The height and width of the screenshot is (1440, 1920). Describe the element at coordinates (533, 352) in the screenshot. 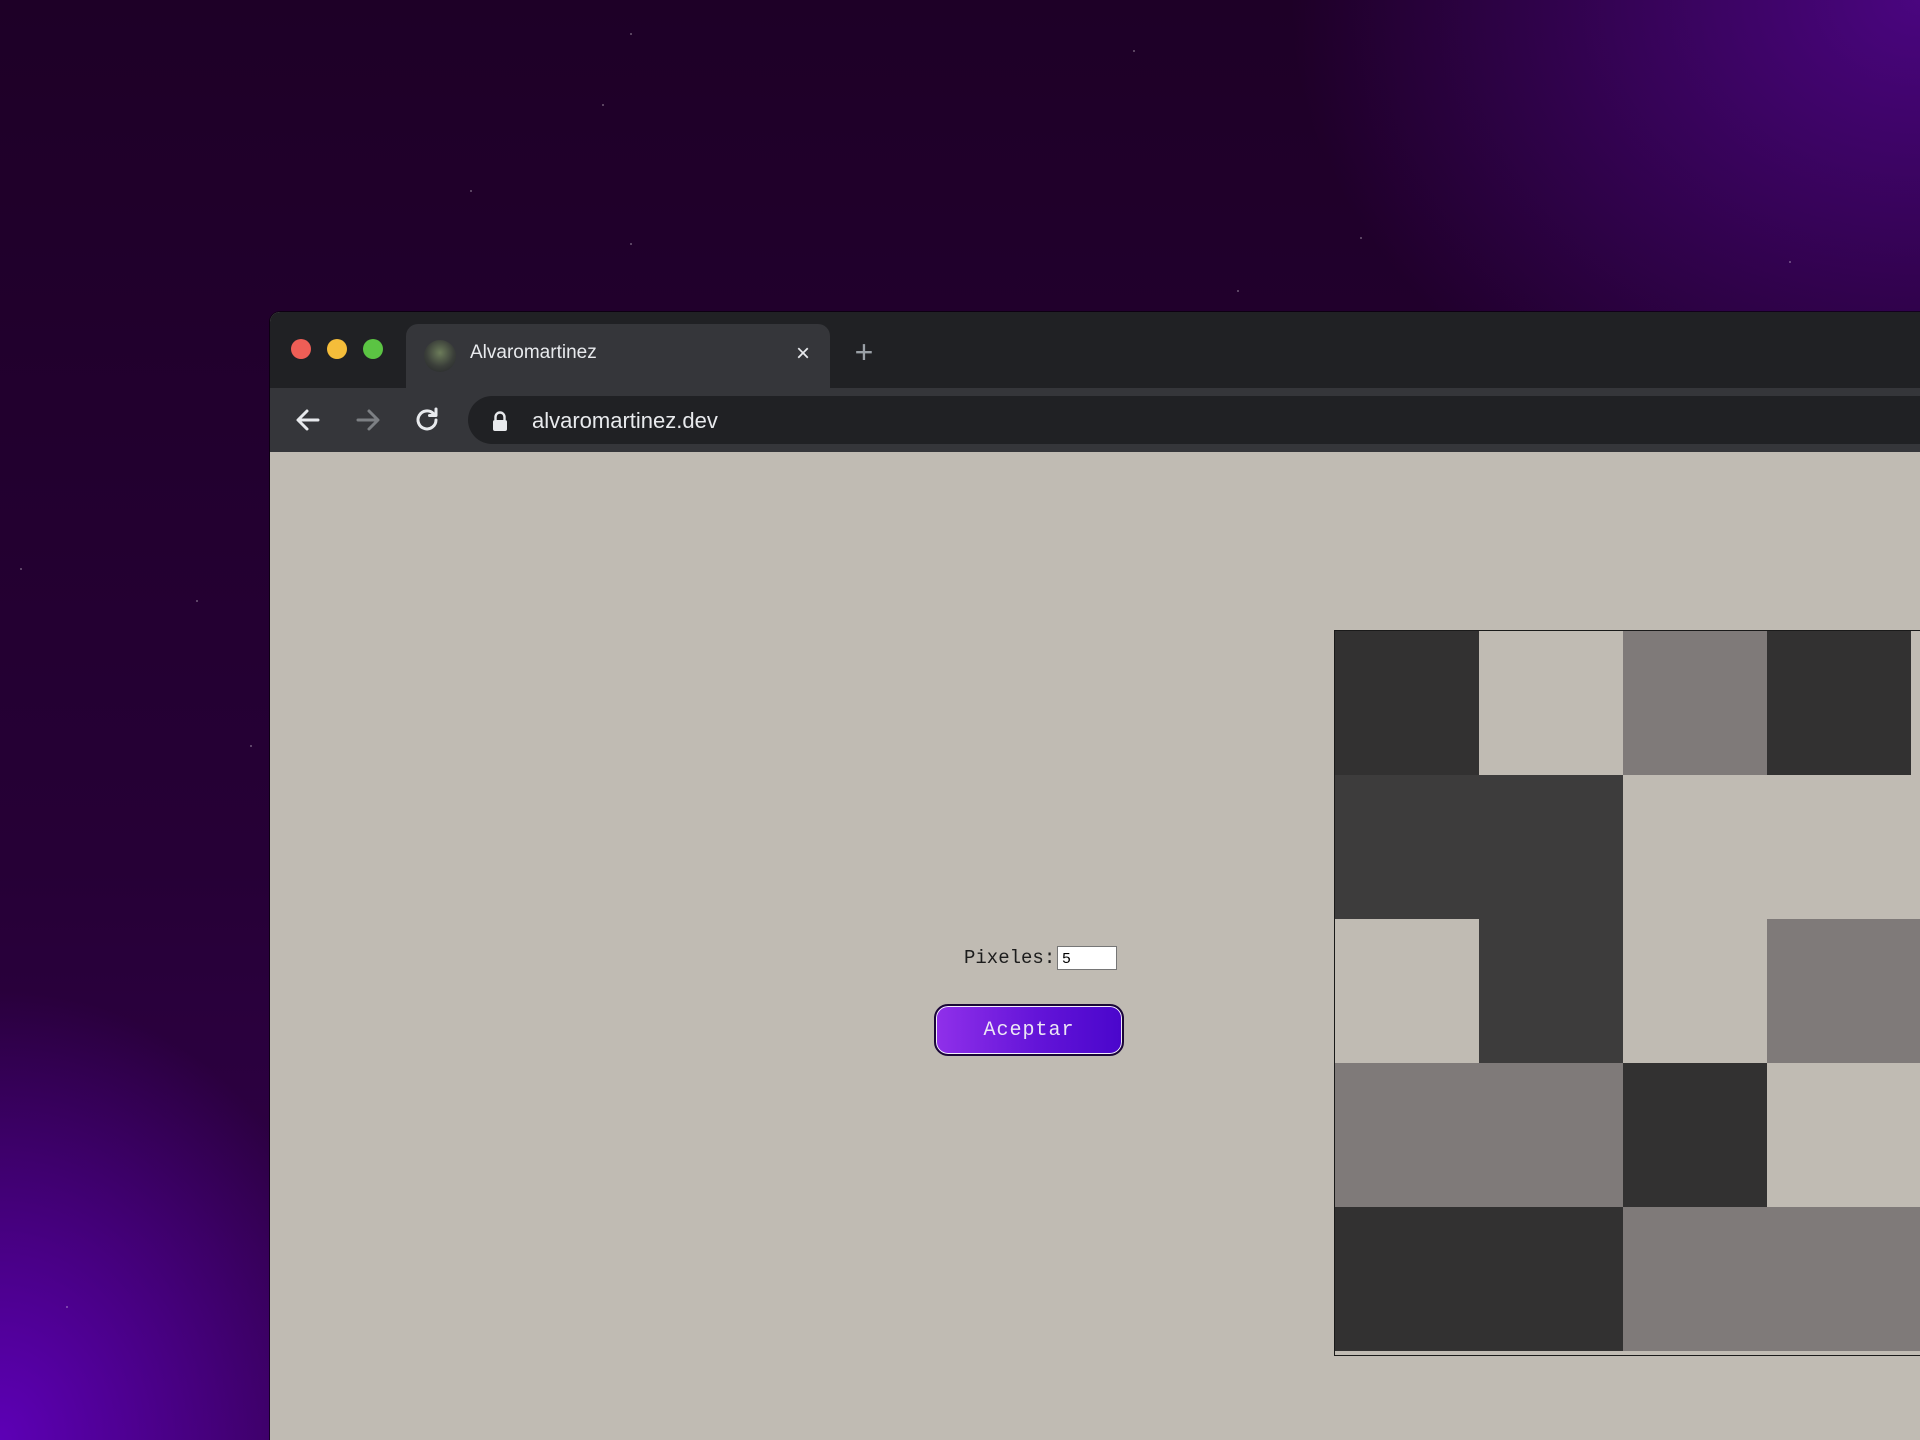

I see `tab-title: Alvaromartinez` at that location.